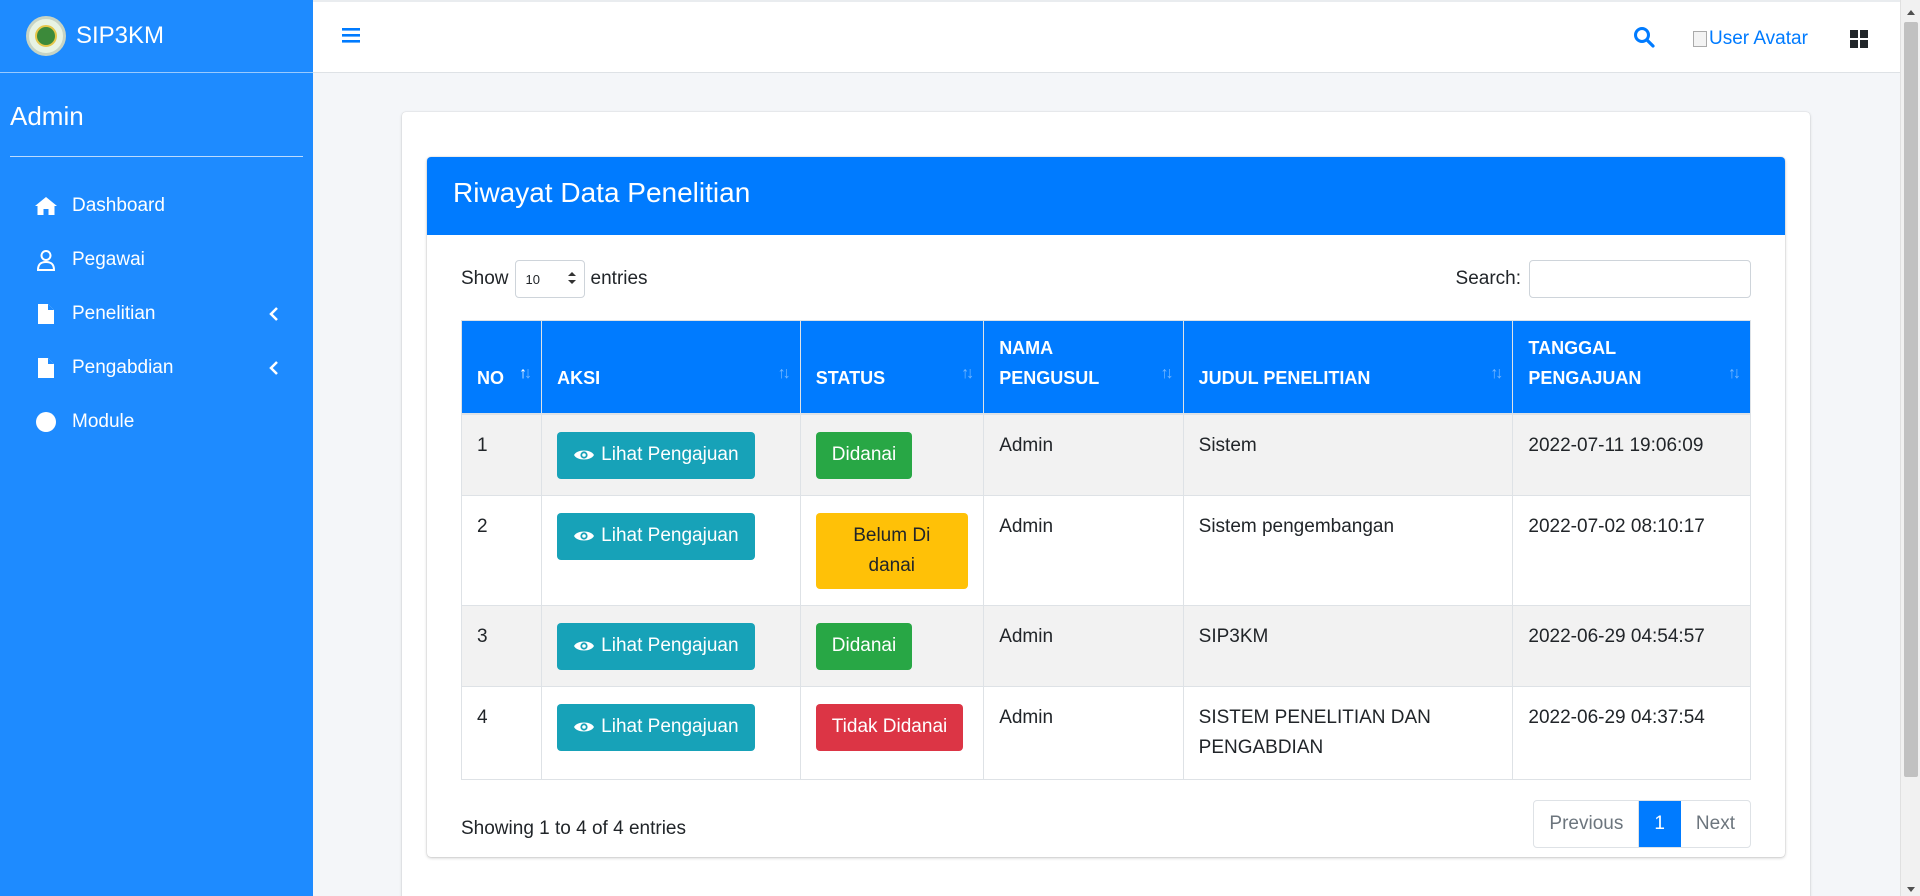 This screenshot has height=896, width=1920. What do you see at coordinates (1348, 732) in the screenshot?
I see `cell-judul: SISTEM PENELITIAN DAN PENGABDIAN` at bounding box center [1348, 732].